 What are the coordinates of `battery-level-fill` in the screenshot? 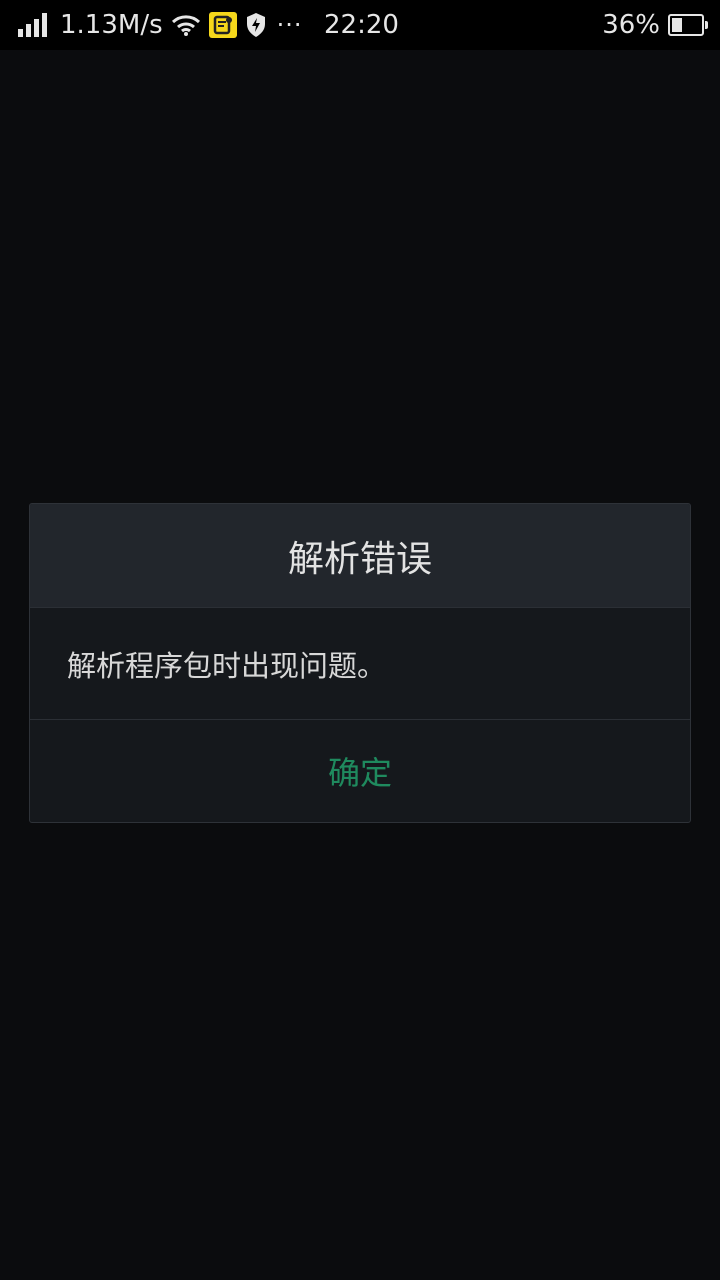 It's located at (677, 25).